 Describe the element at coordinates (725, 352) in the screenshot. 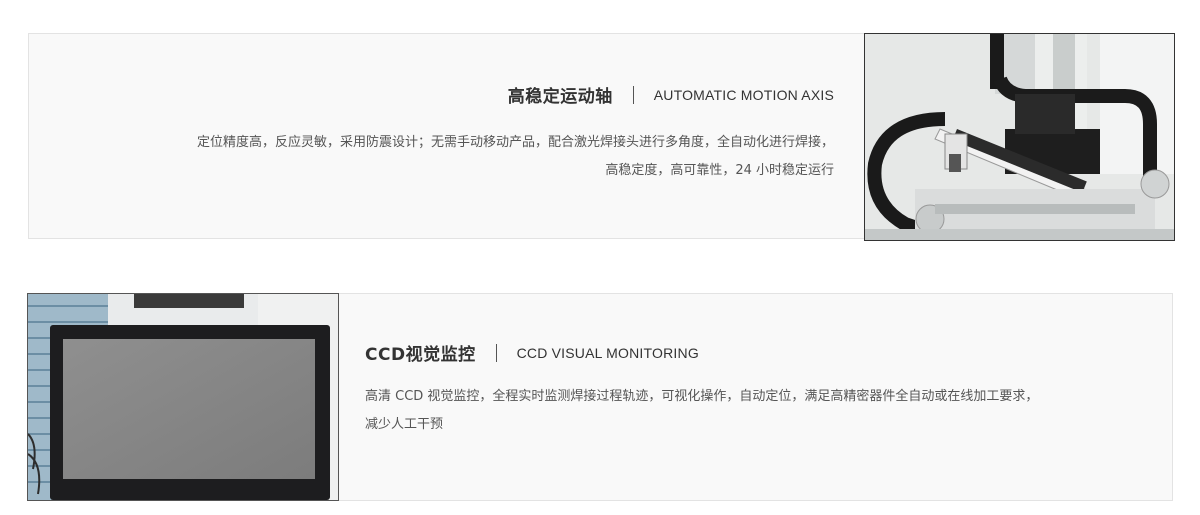

I see `feature-title-row: CCD视觉监控 CCD VISUAL MONITORING` at that location.